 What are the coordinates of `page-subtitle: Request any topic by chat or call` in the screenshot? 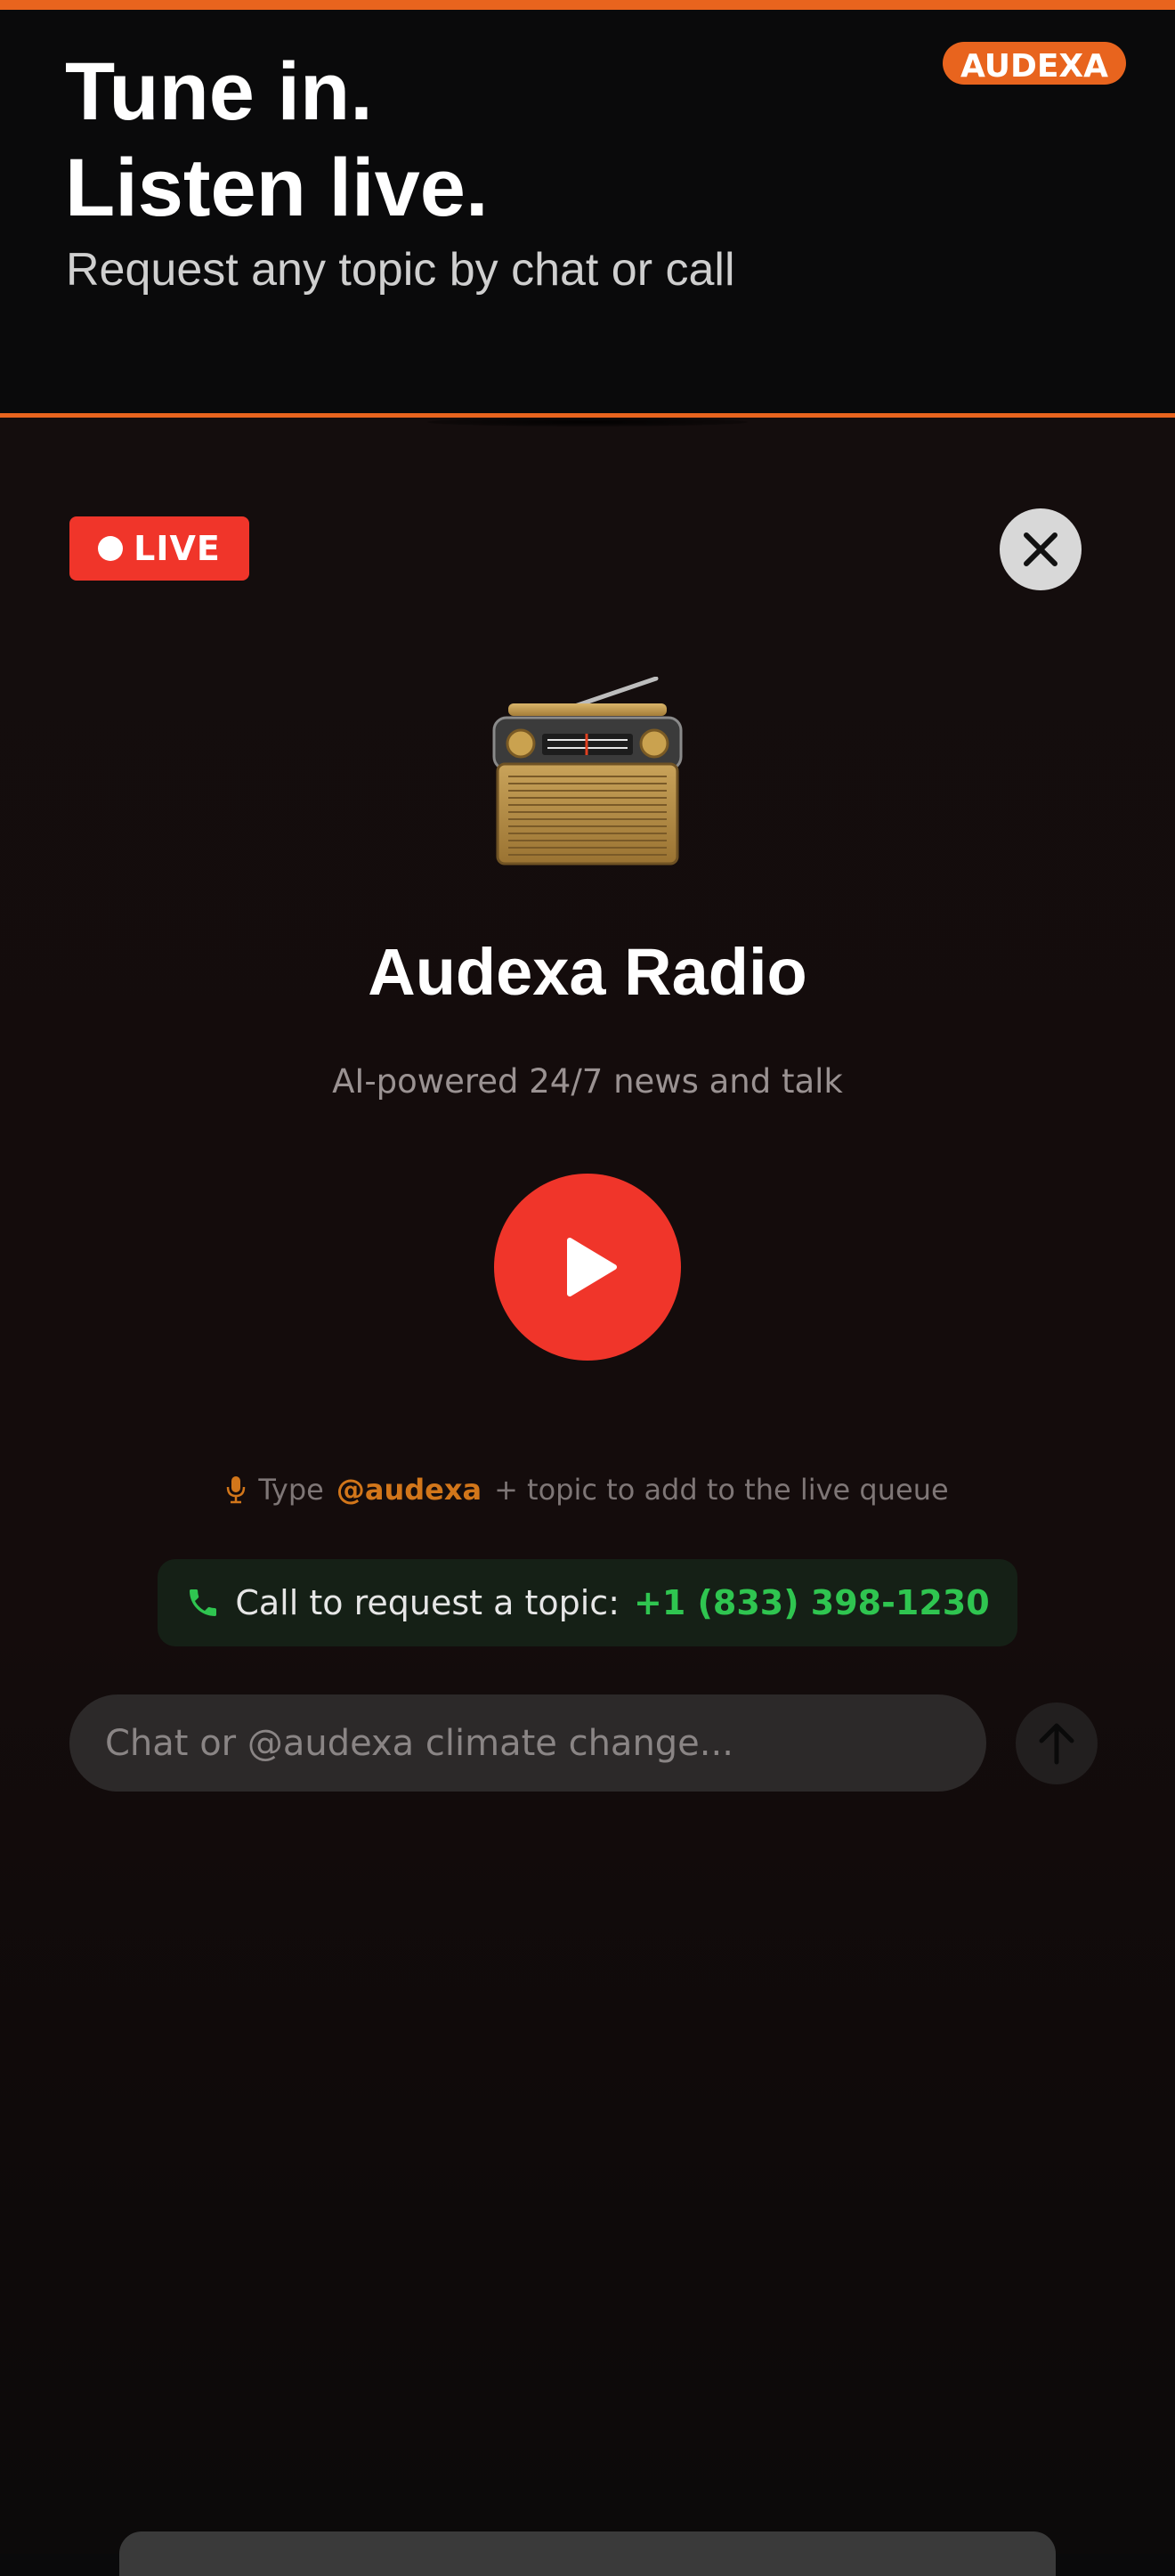 It's located at (400, 270).